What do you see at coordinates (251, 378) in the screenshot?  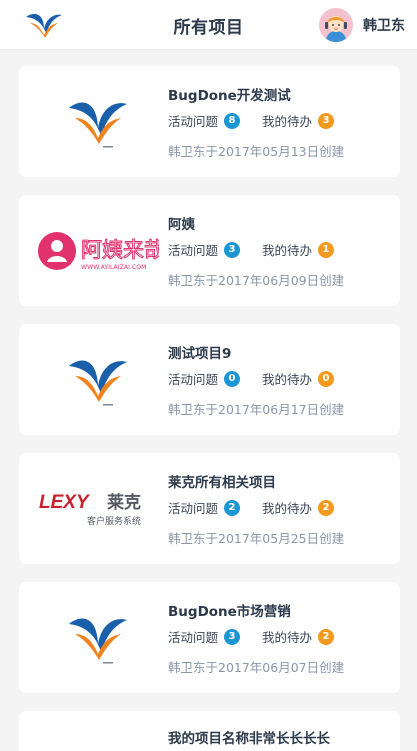 I see `project-stats: 活动问题 0 我的待办 0` at bounding box center [251, 378].